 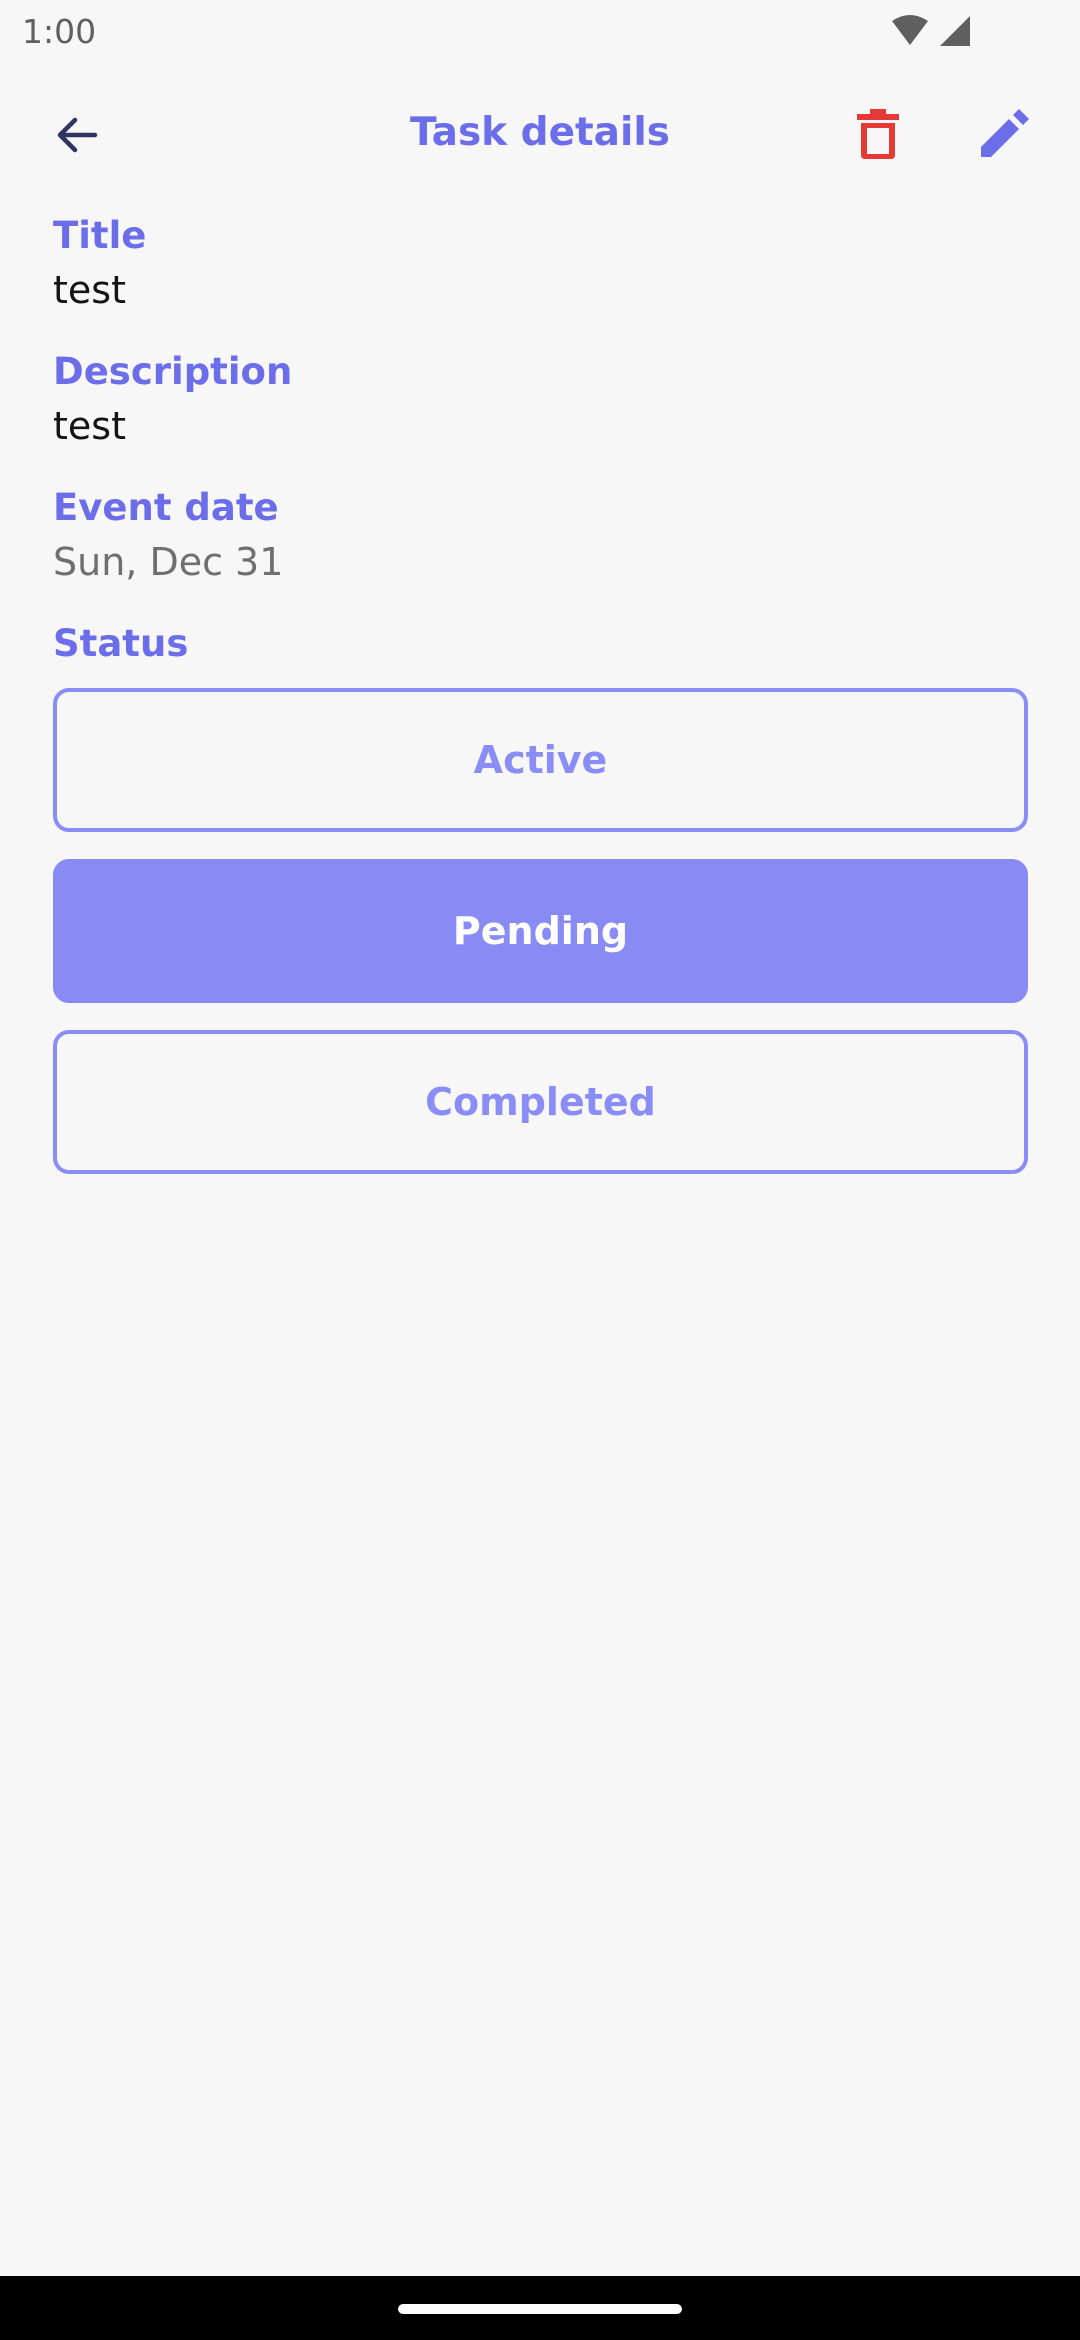 I want to click on description-value: test, so click(x=89, y=426).